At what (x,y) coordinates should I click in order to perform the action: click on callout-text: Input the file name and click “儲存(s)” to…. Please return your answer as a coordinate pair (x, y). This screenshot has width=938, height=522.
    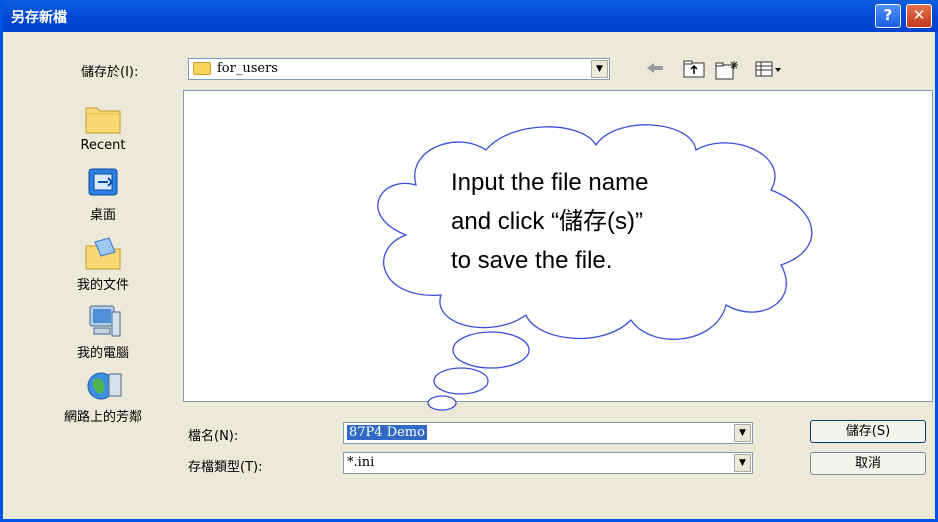
    Looking at the image, I should click on (601, 221).